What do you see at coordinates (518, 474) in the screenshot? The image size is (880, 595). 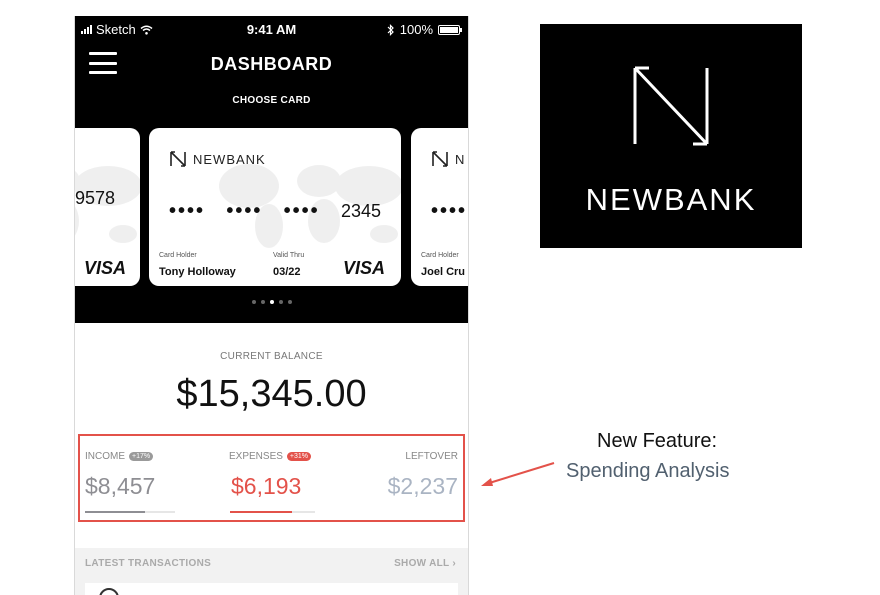 I see `callout-arrow-icon` at bounding box center [518, 474].